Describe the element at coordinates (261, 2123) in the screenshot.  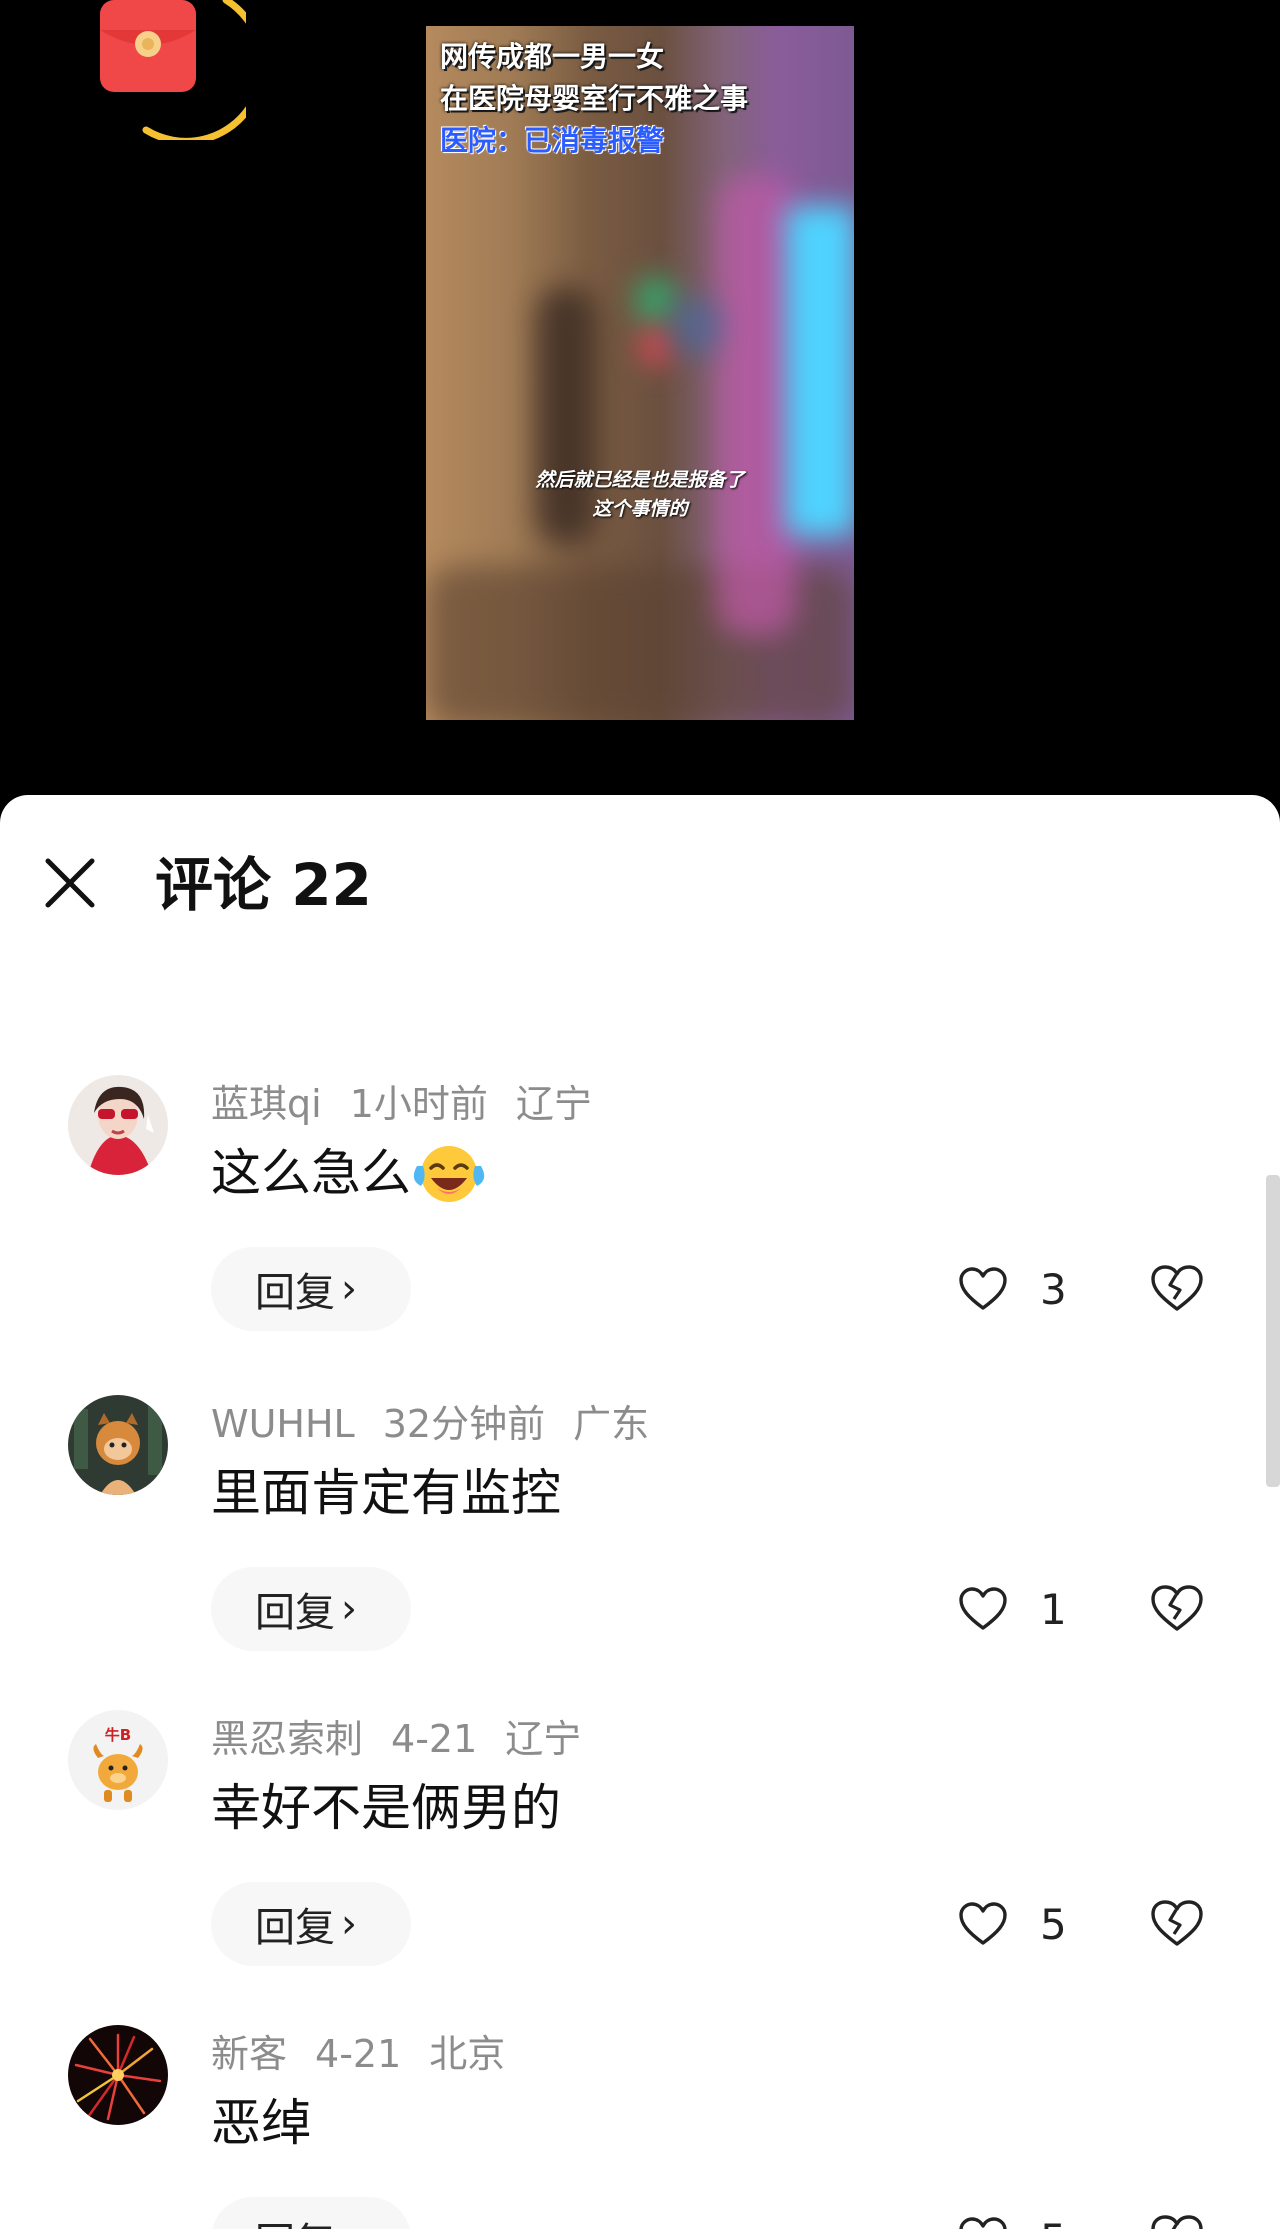
I see `comment-text: 恶绰` at that location.